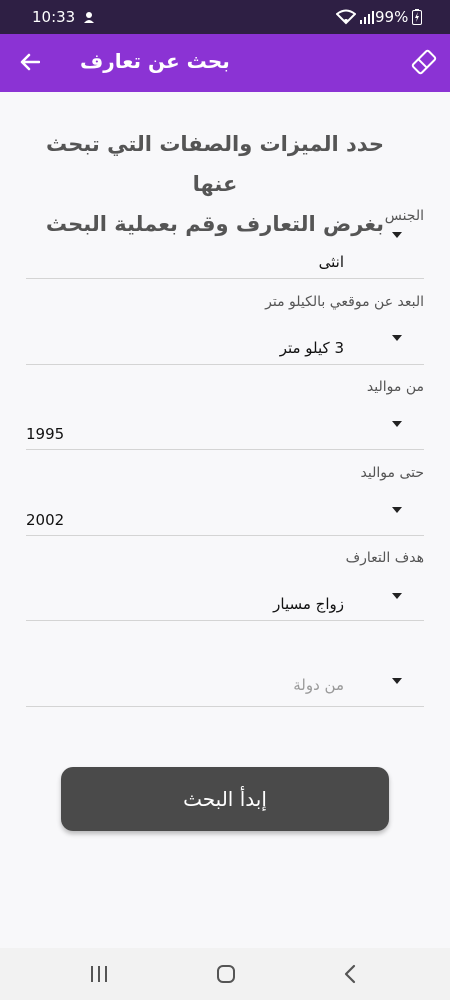  What do you see at coordinates (225, 799) in the screenshot?
I see `start-search-button: إبدأ البحث` at bounding box center [225, 799].